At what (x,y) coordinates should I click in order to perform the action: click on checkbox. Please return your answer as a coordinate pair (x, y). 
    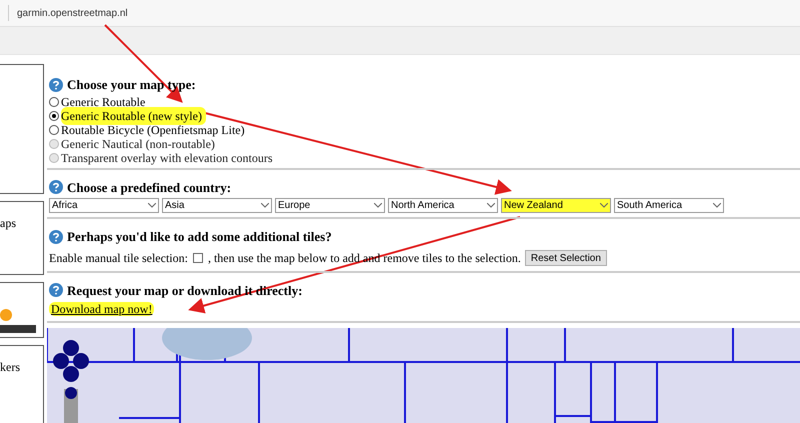
    Looking at the image, I should click on (197, 257).